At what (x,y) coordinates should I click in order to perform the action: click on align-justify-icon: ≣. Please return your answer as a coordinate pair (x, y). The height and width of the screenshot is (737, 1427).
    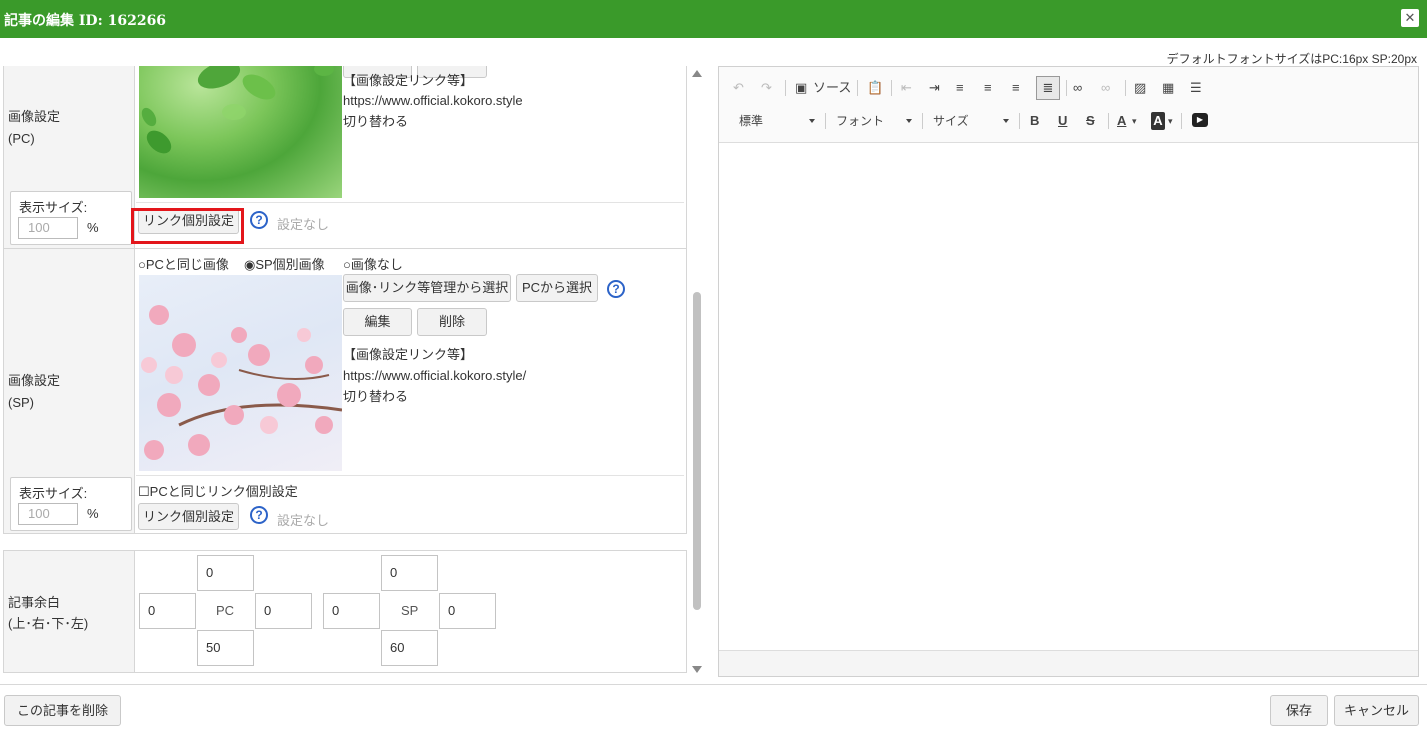
    Looking at the image, I should click on (1048, 88).